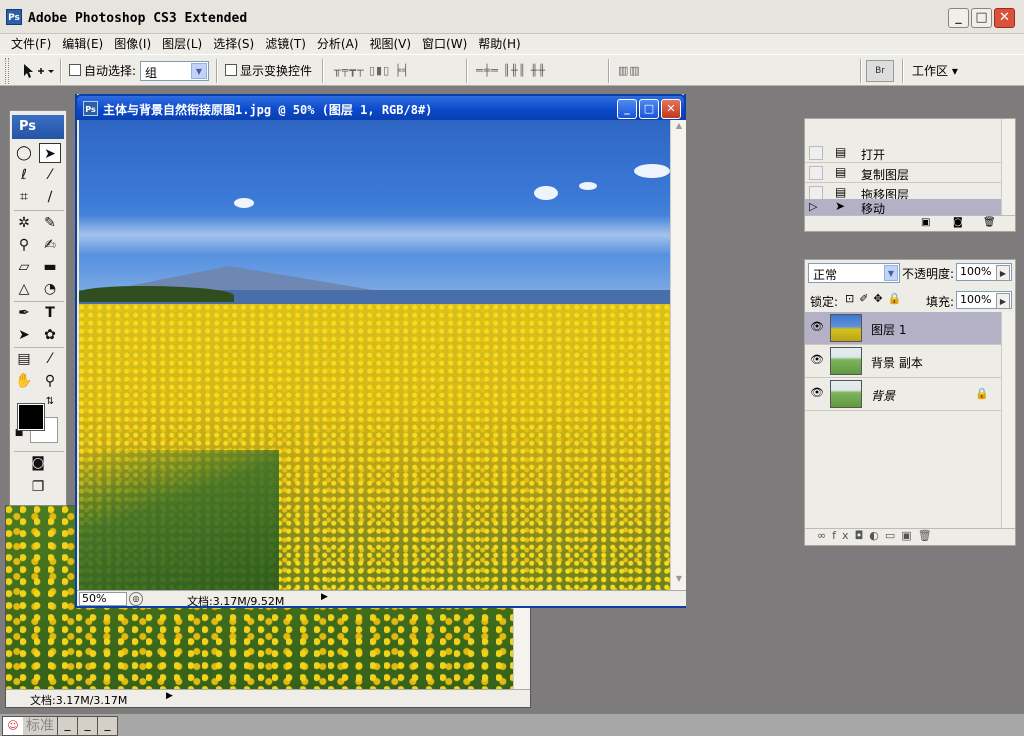 This screenshot has height=736, width=1024. What do you see at coordinates (958, 222) in the screenshot?
I see `snapshot-icon: ◙` at bounding box center [958, 222].